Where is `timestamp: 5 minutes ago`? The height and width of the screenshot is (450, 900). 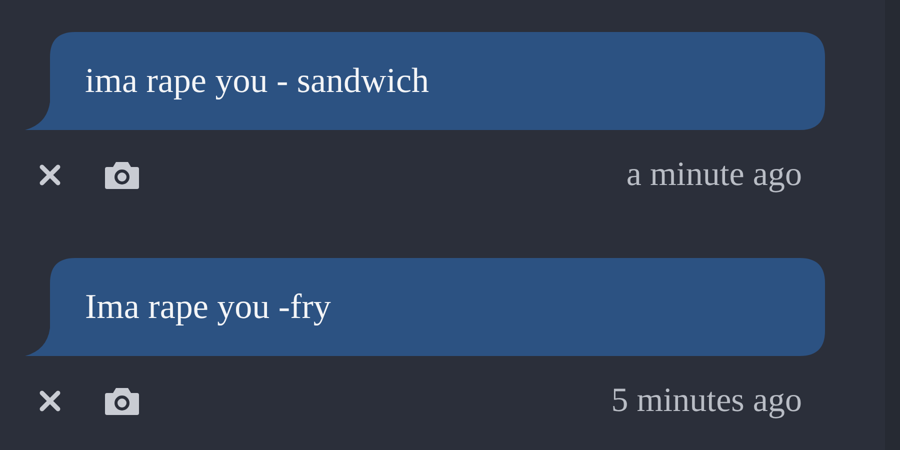
timestamp: 5 minutes ago is located at coordinates (706, 401).